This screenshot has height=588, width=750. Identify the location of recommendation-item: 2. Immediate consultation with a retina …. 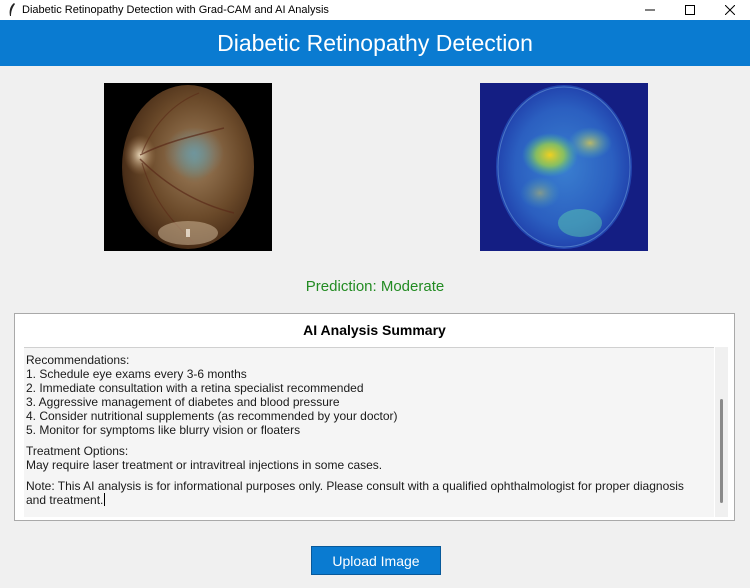
(195, 388).